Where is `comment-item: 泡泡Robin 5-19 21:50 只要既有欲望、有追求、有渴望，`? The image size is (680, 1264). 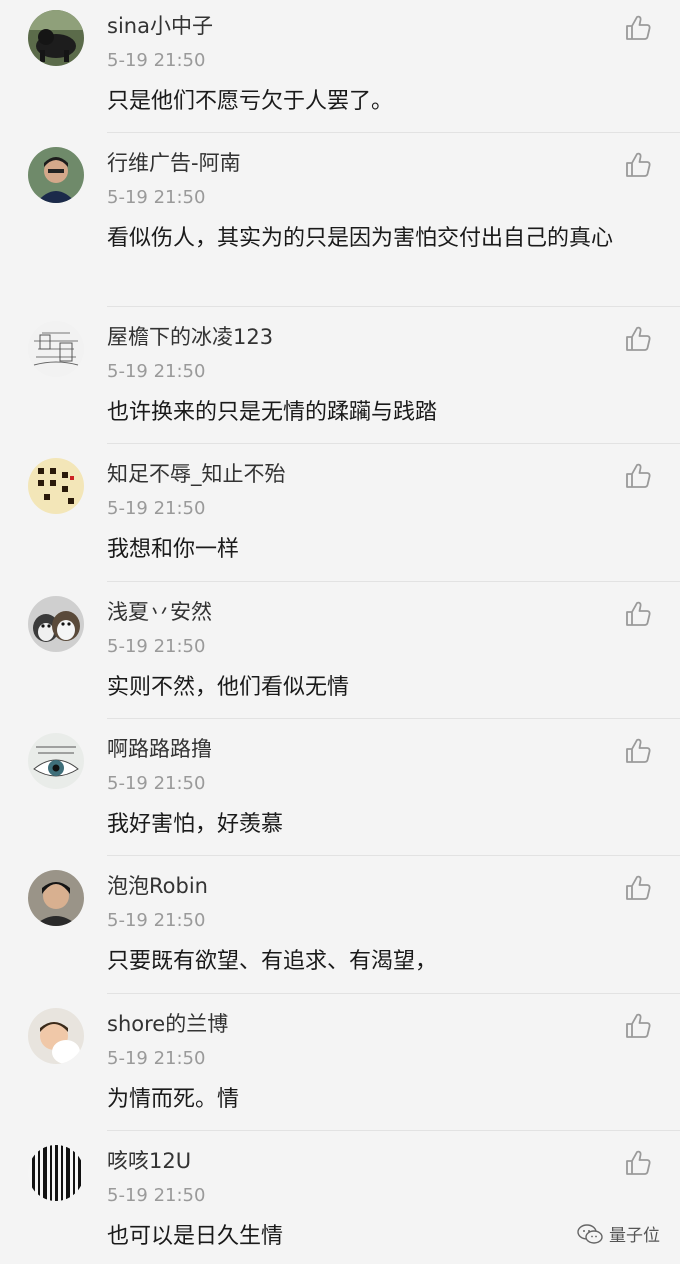 comment-item: 泡泡Robin 5-19 21:50 只要既有欲望、有追求、有渴望， is located at coordinates (340, 925).